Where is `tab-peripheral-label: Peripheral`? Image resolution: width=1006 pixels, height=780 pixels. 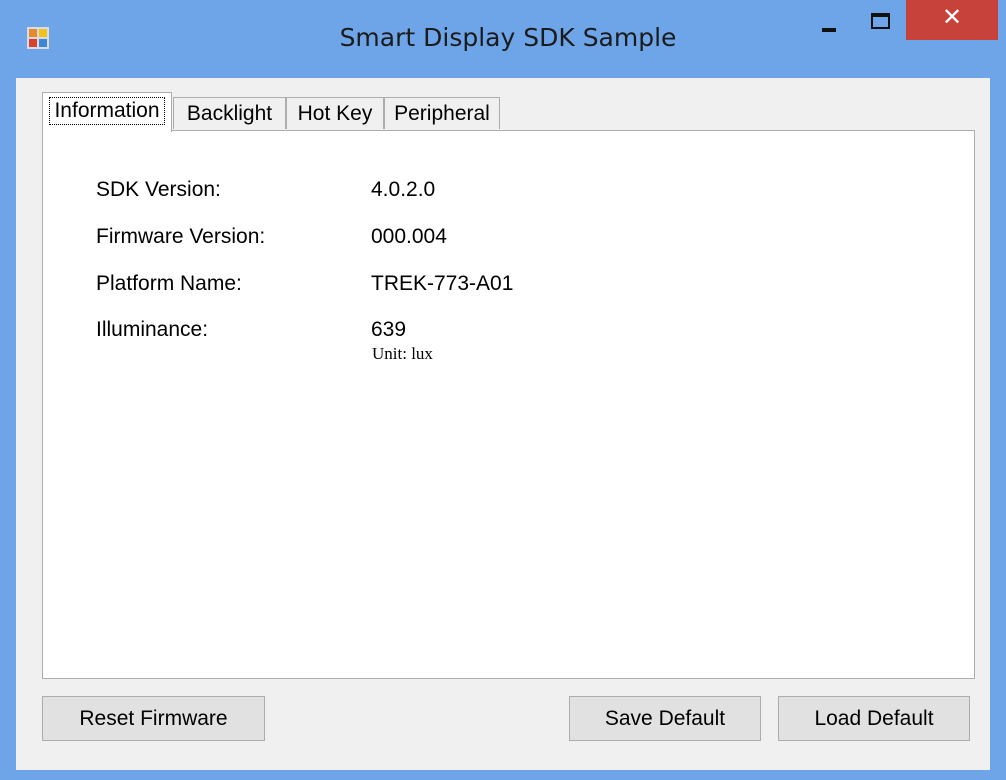
tab-peripheral-label: Peripheral is located at coordinates (442, 113).